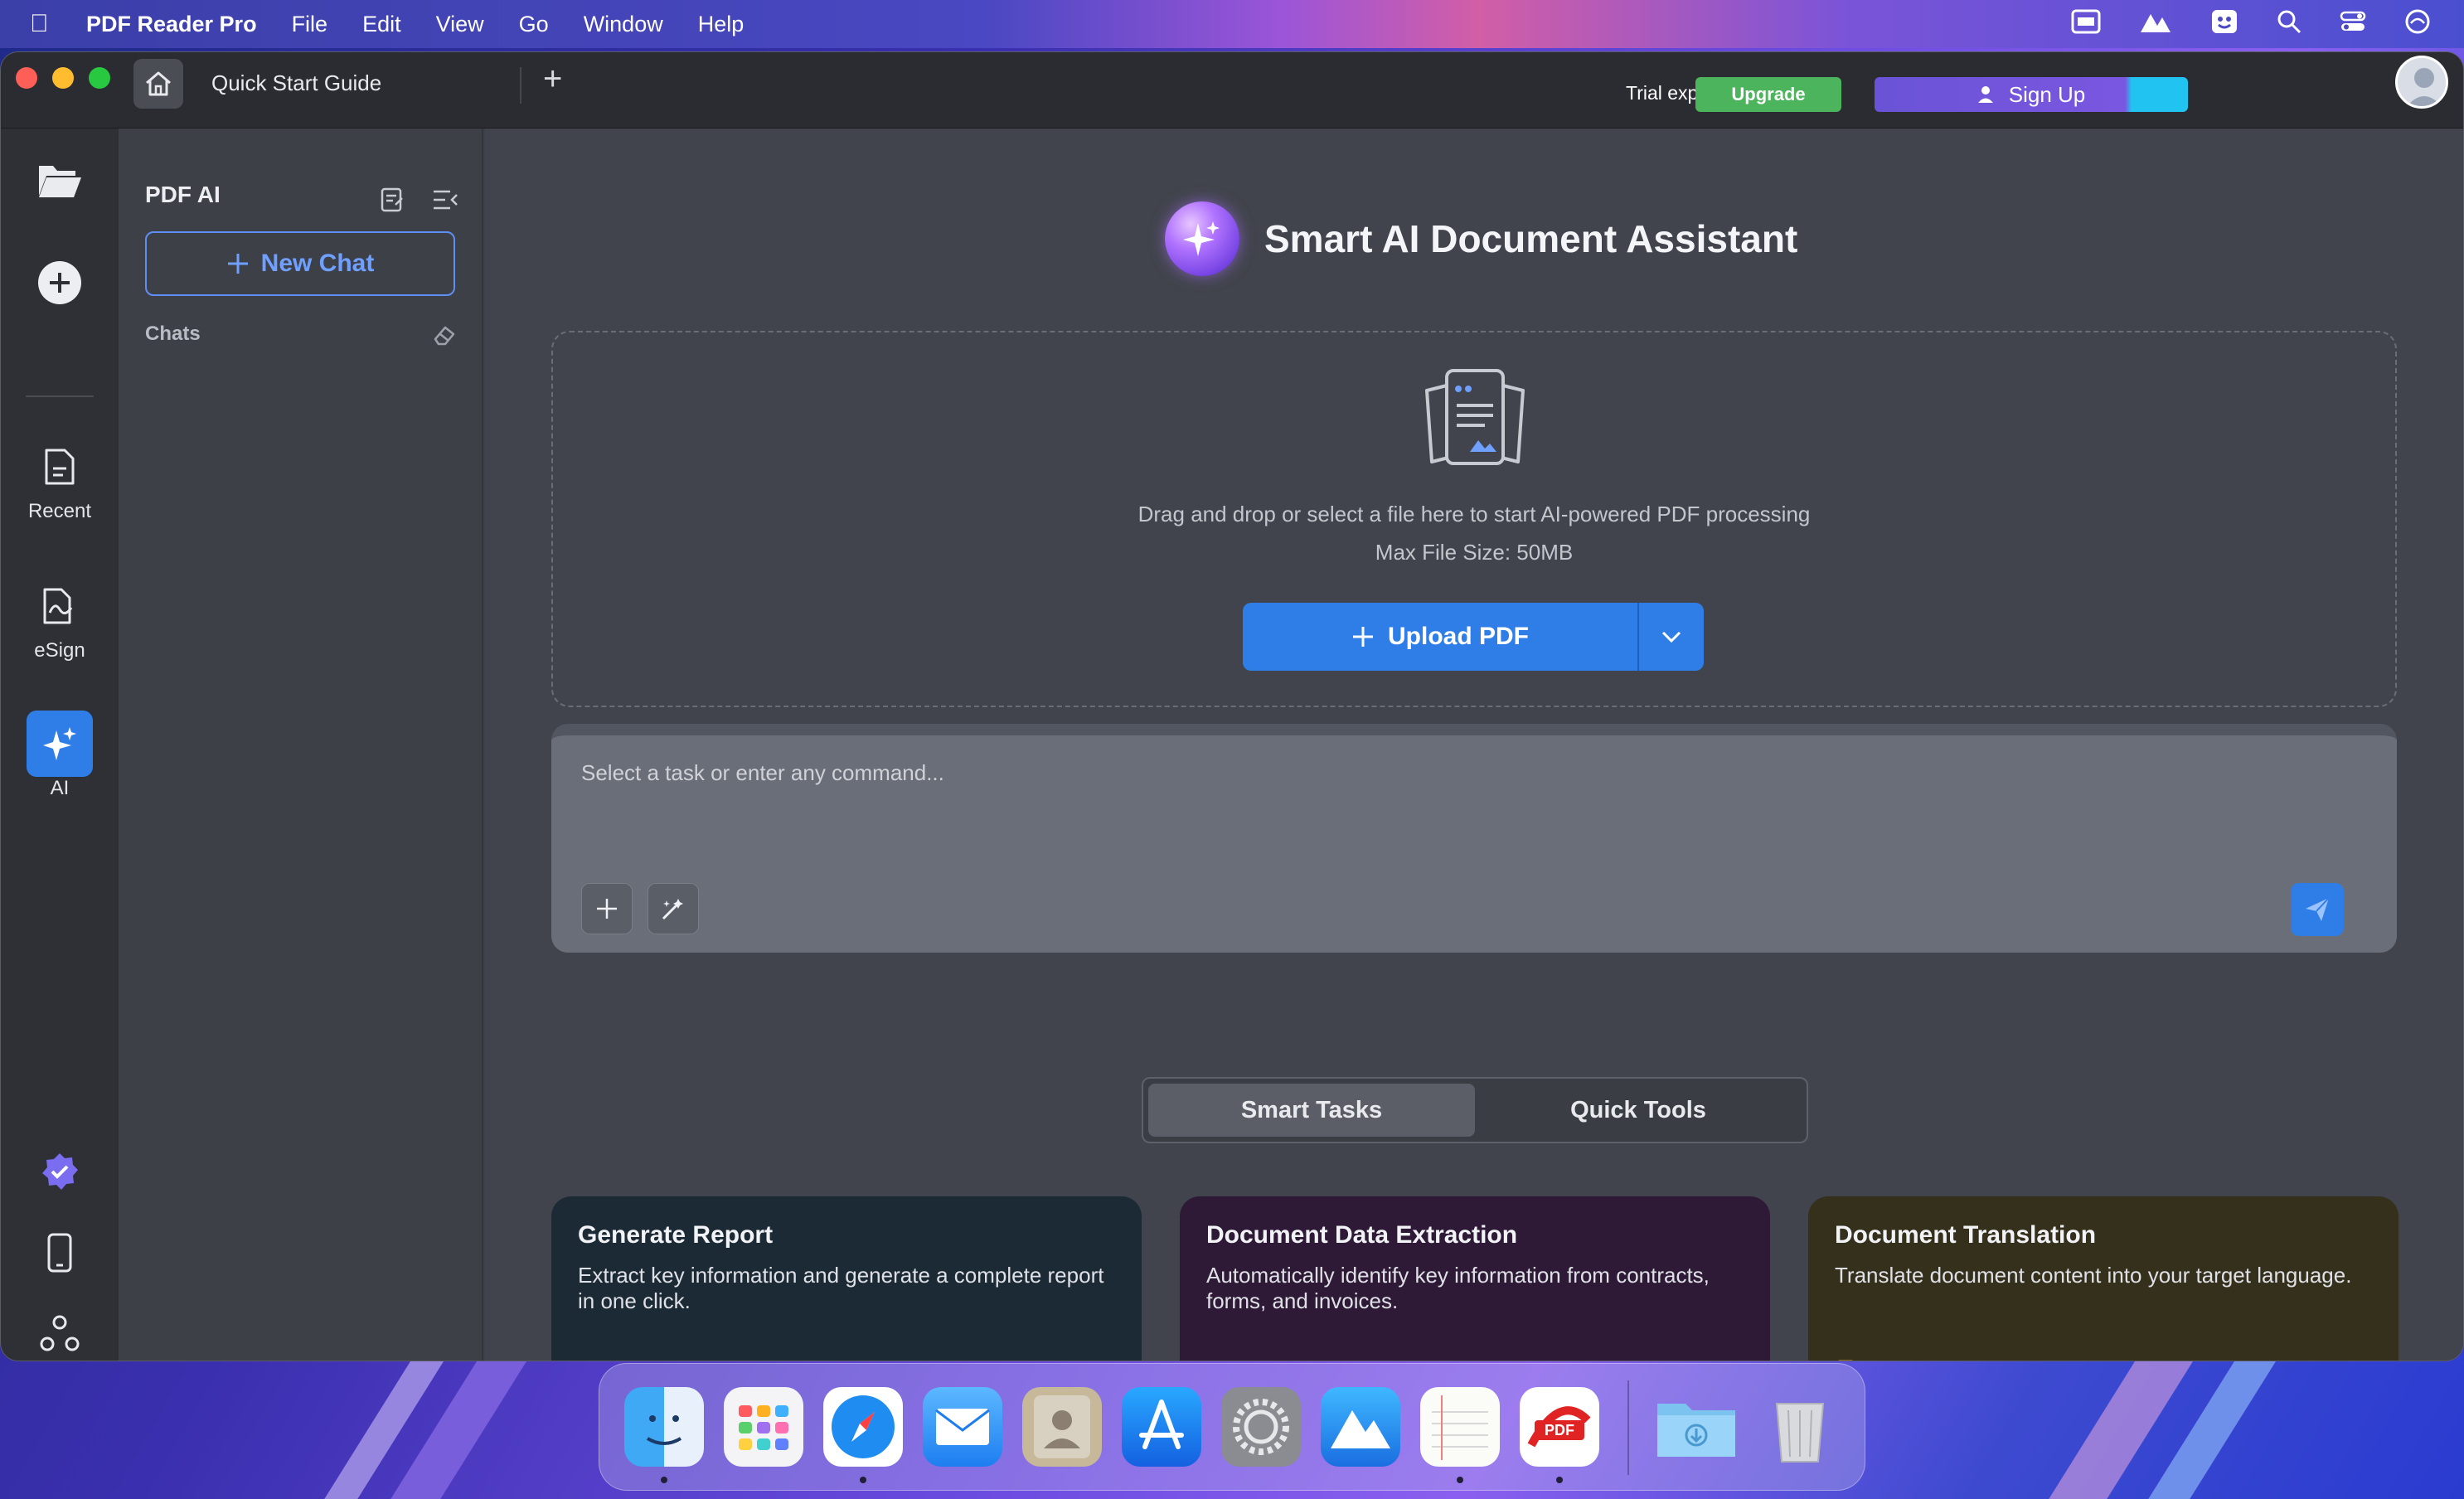  Describe the element at coordinates (60, 788) in the screenshot. I see `rail-ai-label: AI` at that location.